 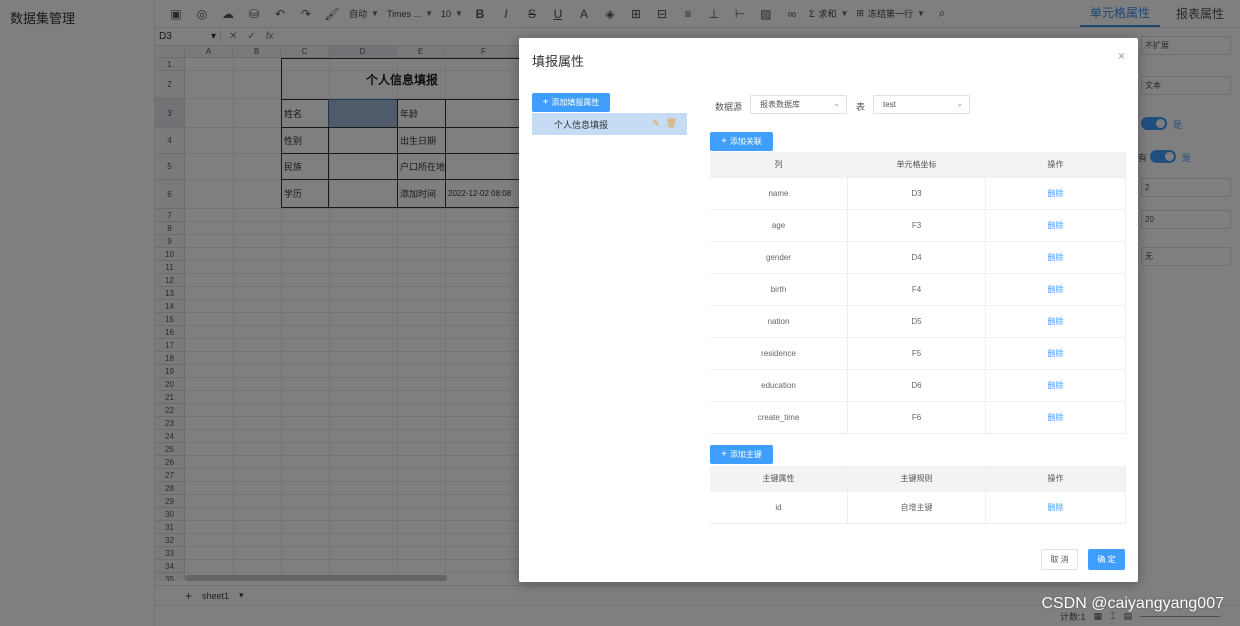 I want to click on relation-cell-coordinate: F3, so click(x=917, y=225).